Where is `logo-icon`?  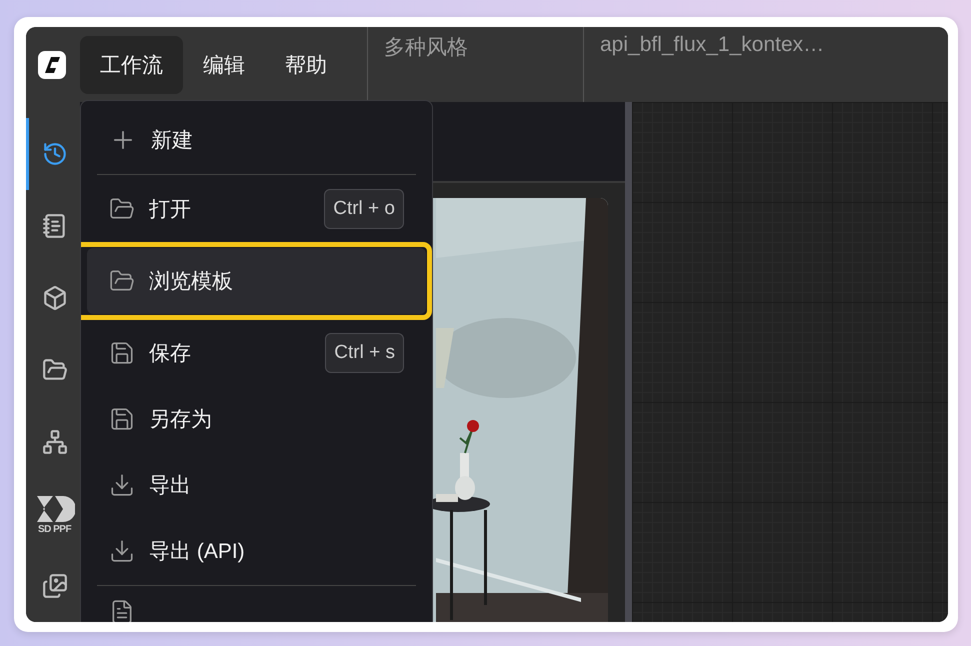 logo-icon is located at coordinates (52, 64).